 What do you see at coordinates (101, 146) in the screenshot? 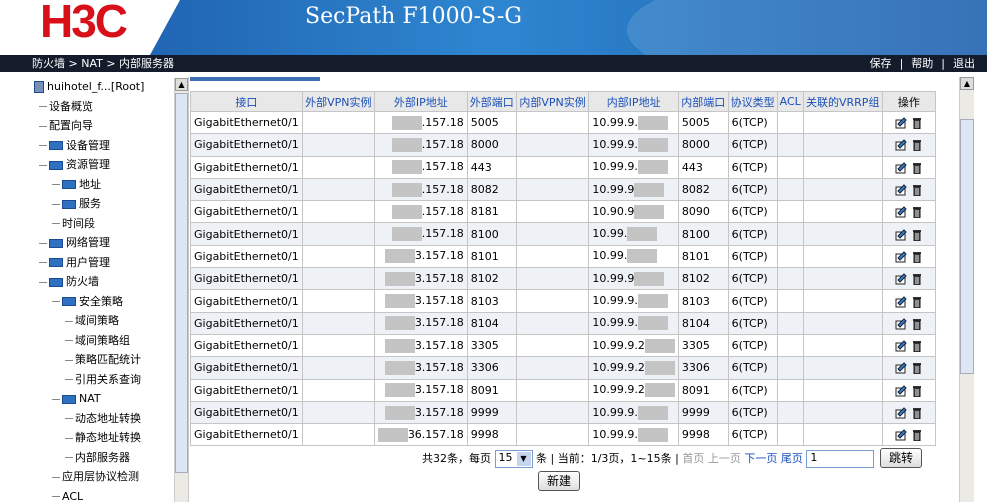
I see `sidebar-item: 设备管理` at bounding box center [101, 146].